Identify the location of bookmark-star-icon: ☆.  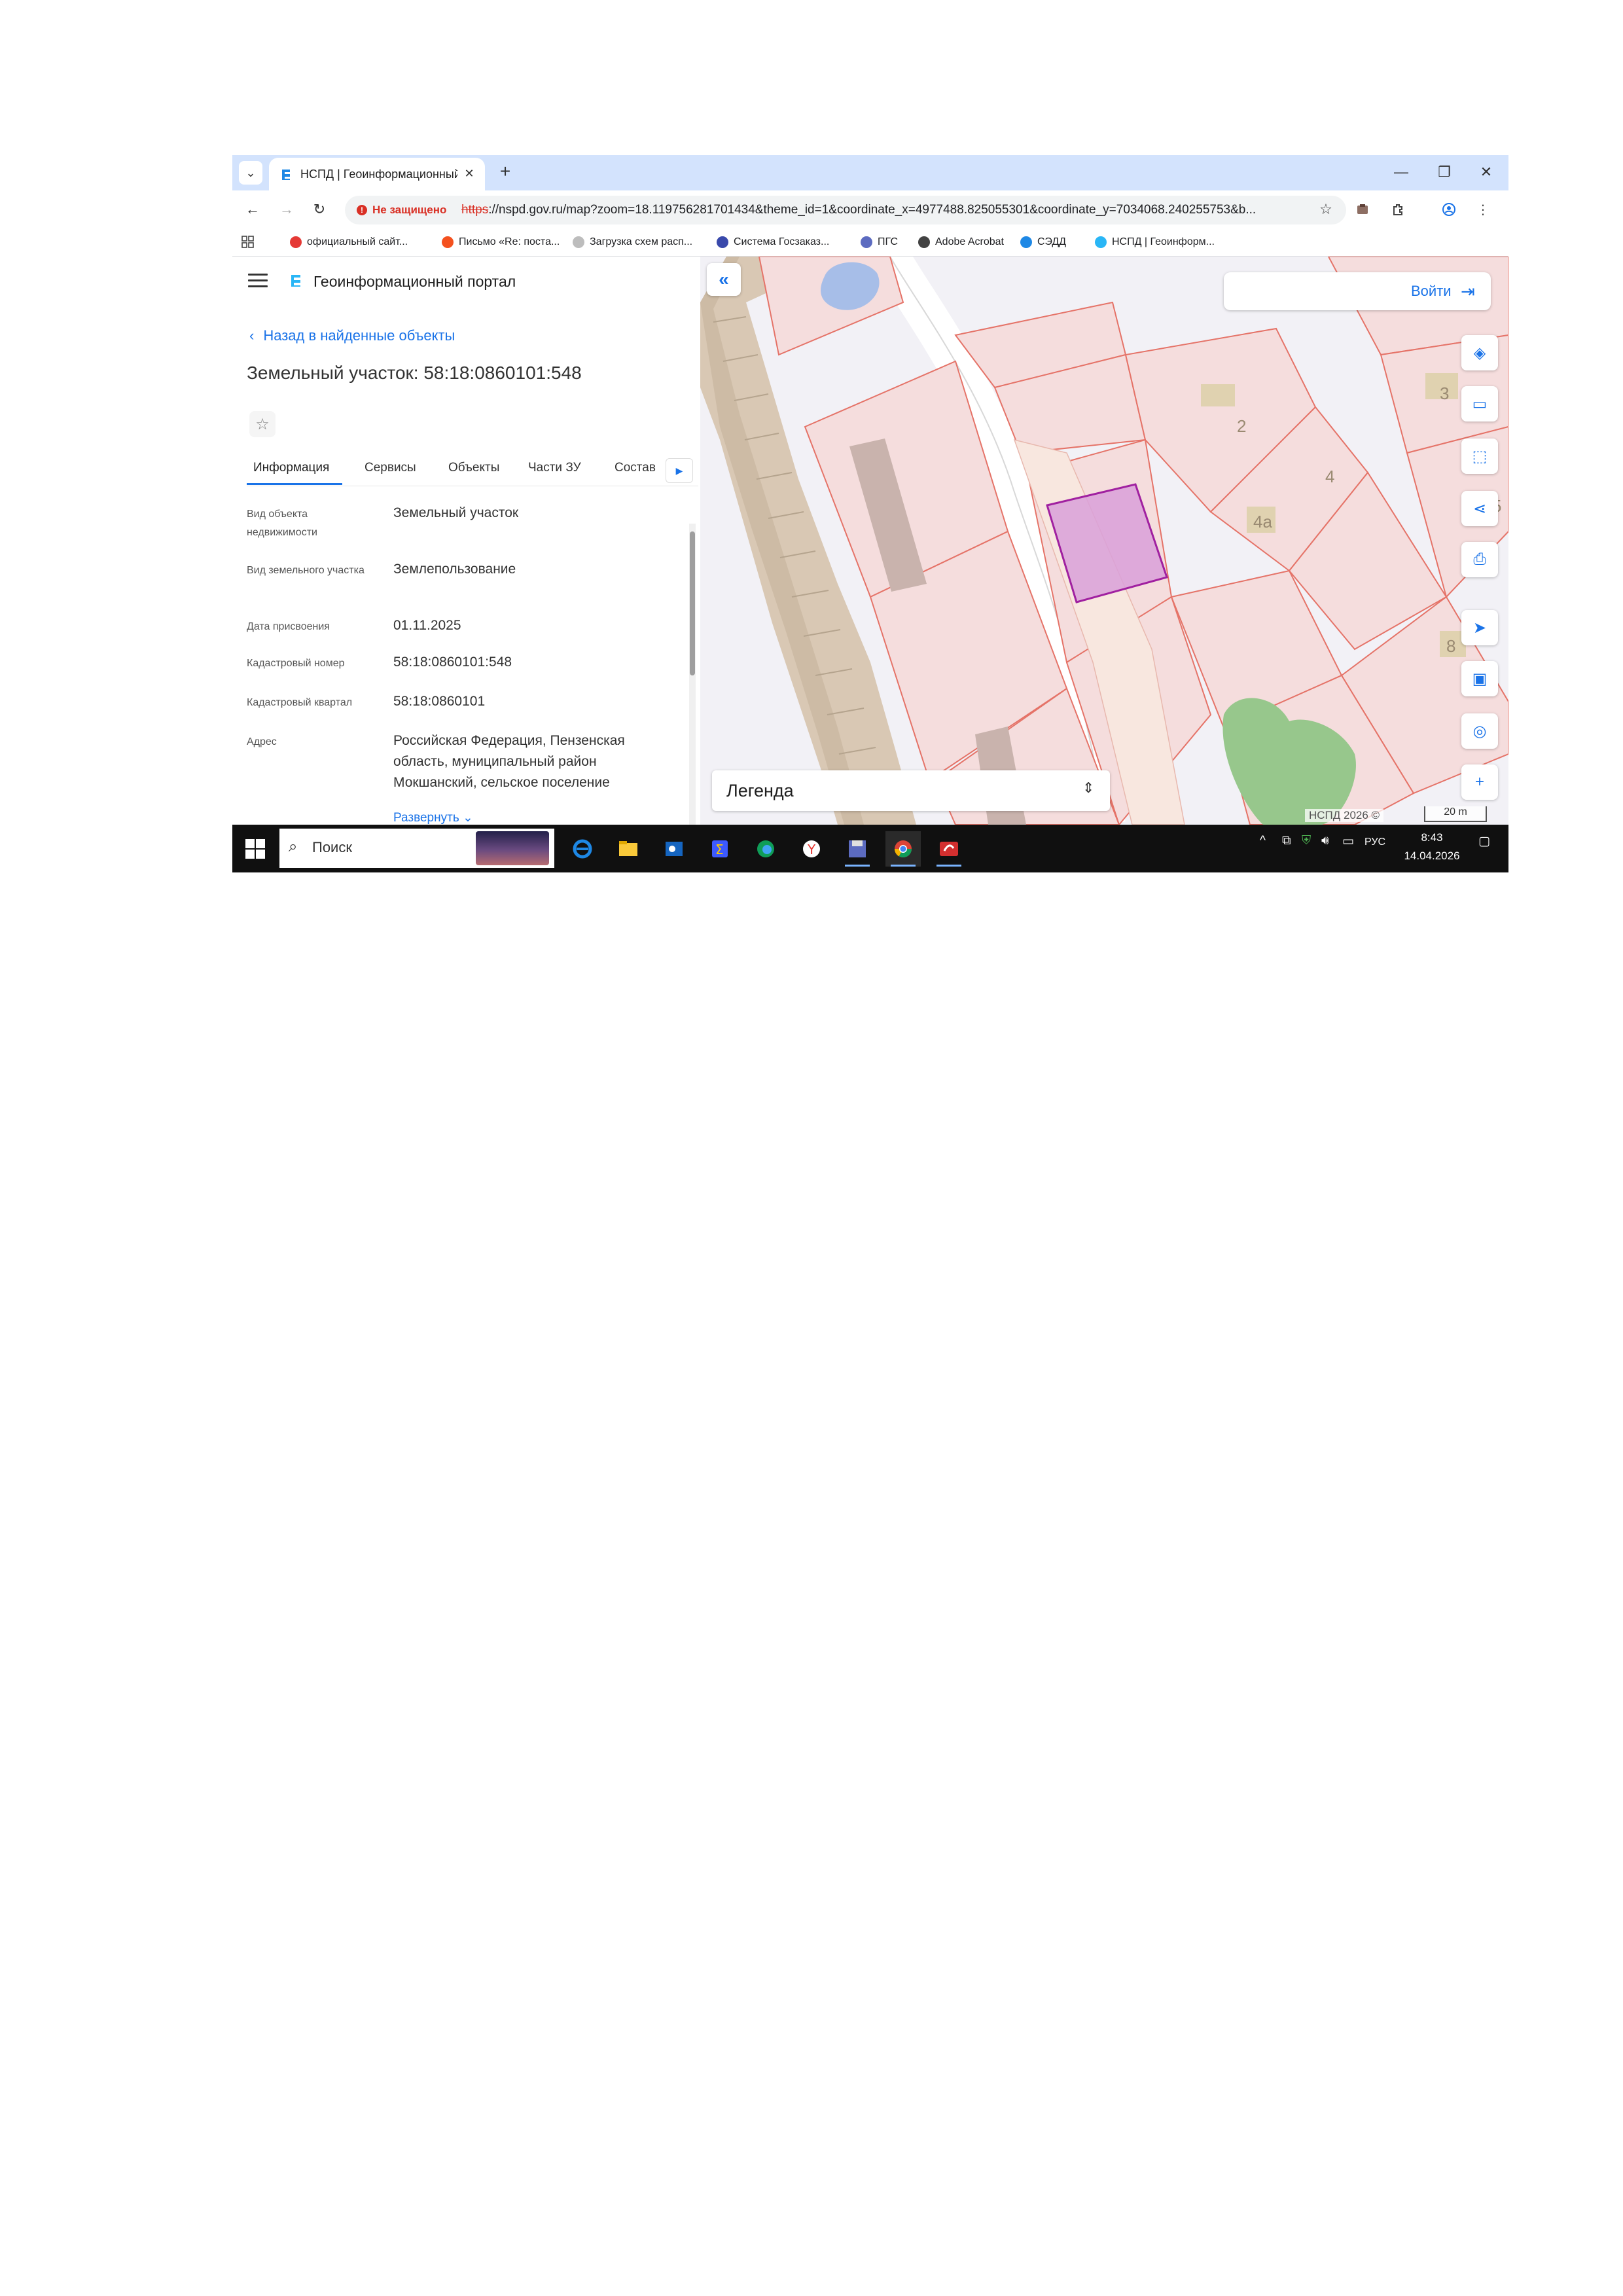
(1326, 210).